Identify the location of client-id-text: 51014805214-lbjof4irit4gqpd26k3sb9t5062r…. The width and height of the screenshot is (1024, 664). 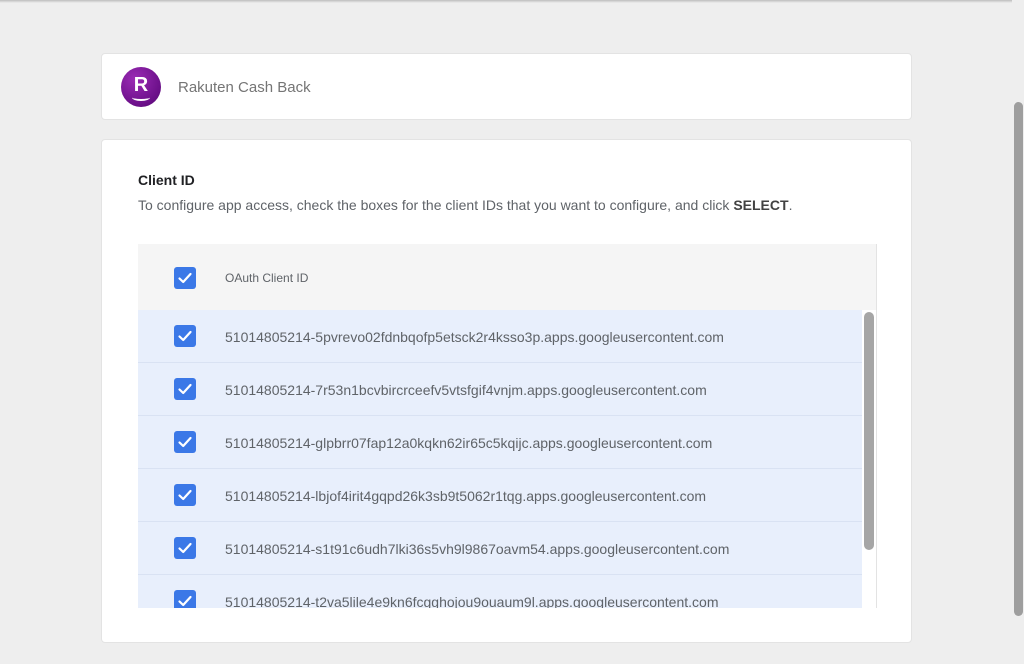
(466, 496).